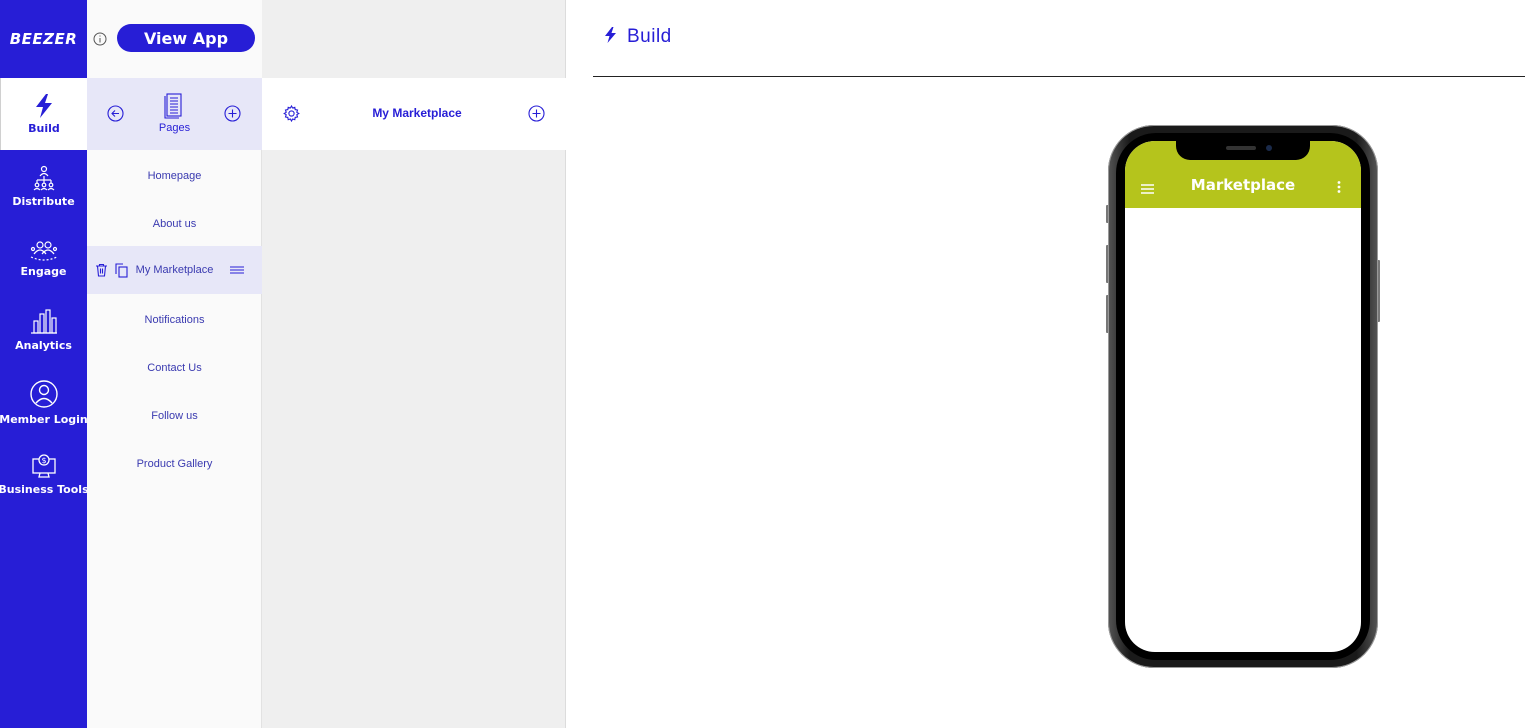  I want to click on nav-item-distribute: Distribute, so click(43, 186).